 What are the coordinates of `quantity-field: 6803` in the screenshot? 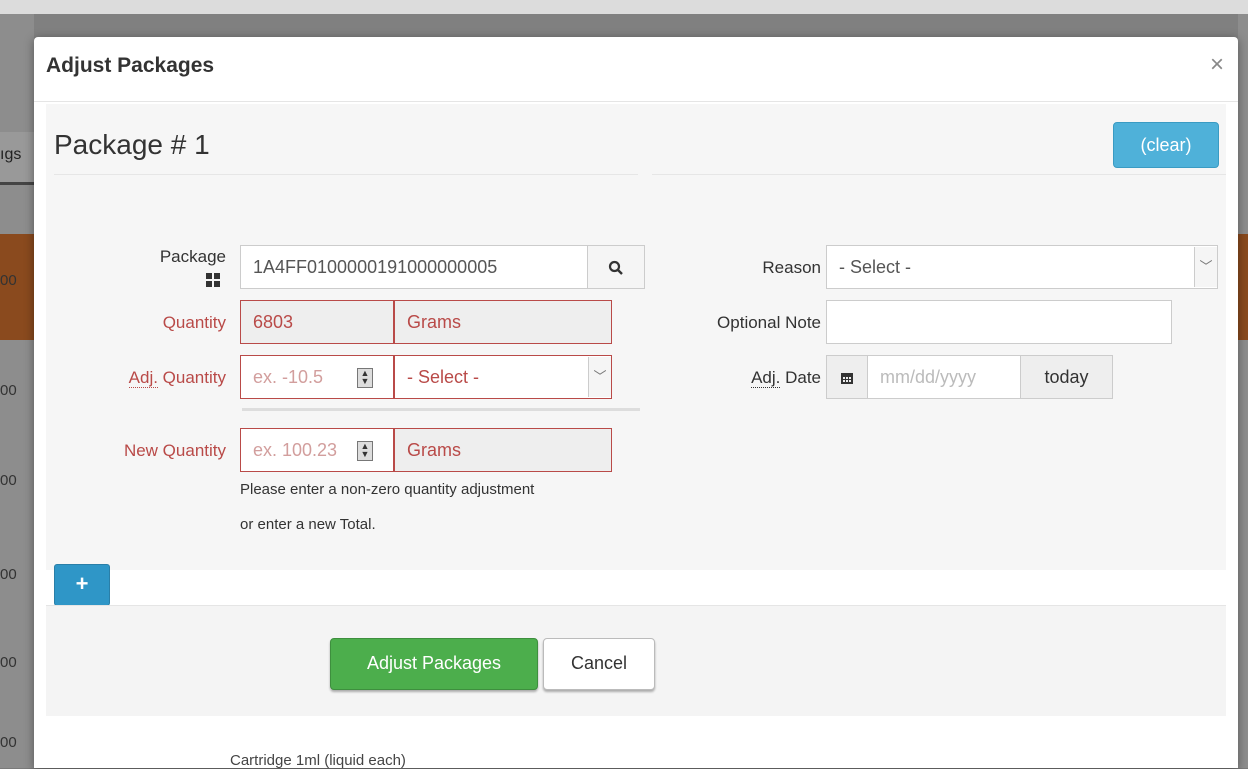 It's located at (317, 322).